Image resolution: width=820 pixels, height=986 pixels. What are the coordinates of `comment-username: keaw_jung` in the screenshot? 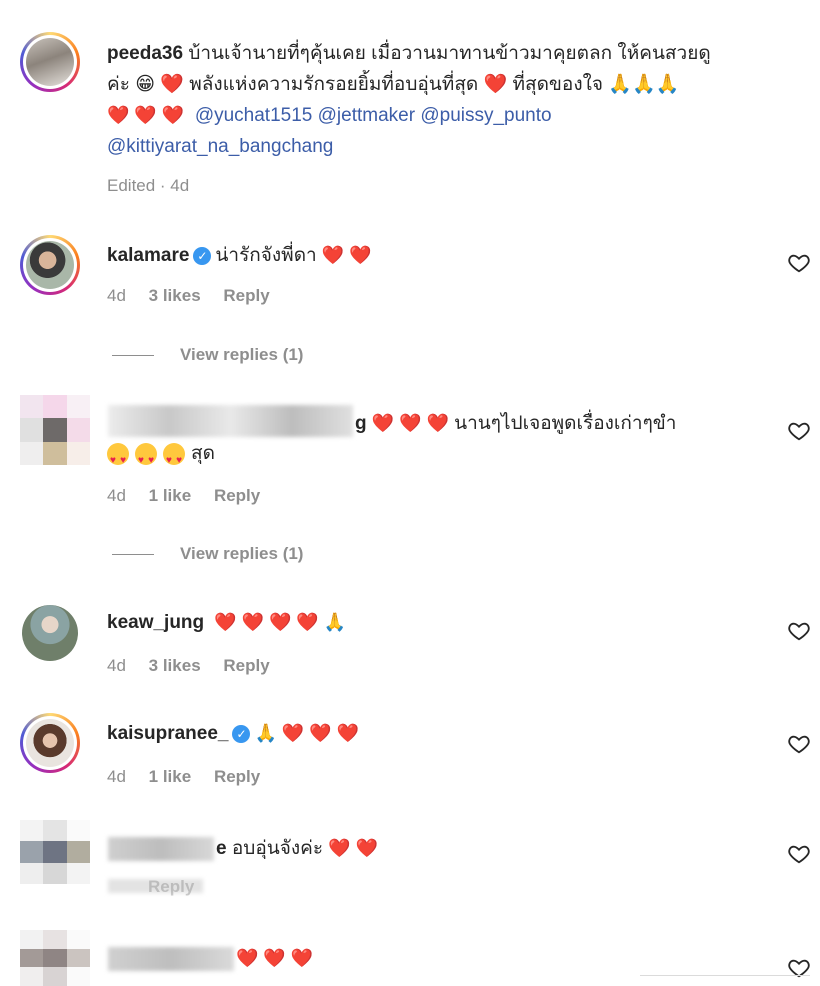 It's located at (155, 622).